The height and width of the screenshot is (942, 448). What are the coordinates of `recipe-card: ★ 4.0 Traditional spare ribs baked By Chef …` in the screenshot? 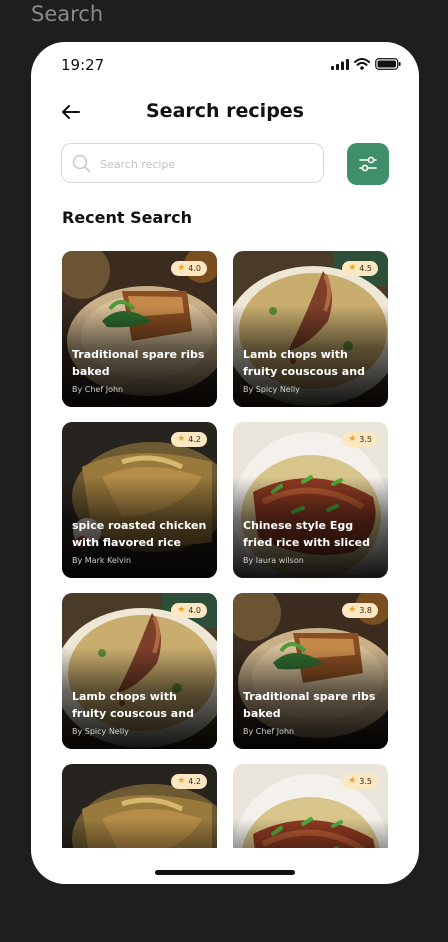 It's located at (139, 329).